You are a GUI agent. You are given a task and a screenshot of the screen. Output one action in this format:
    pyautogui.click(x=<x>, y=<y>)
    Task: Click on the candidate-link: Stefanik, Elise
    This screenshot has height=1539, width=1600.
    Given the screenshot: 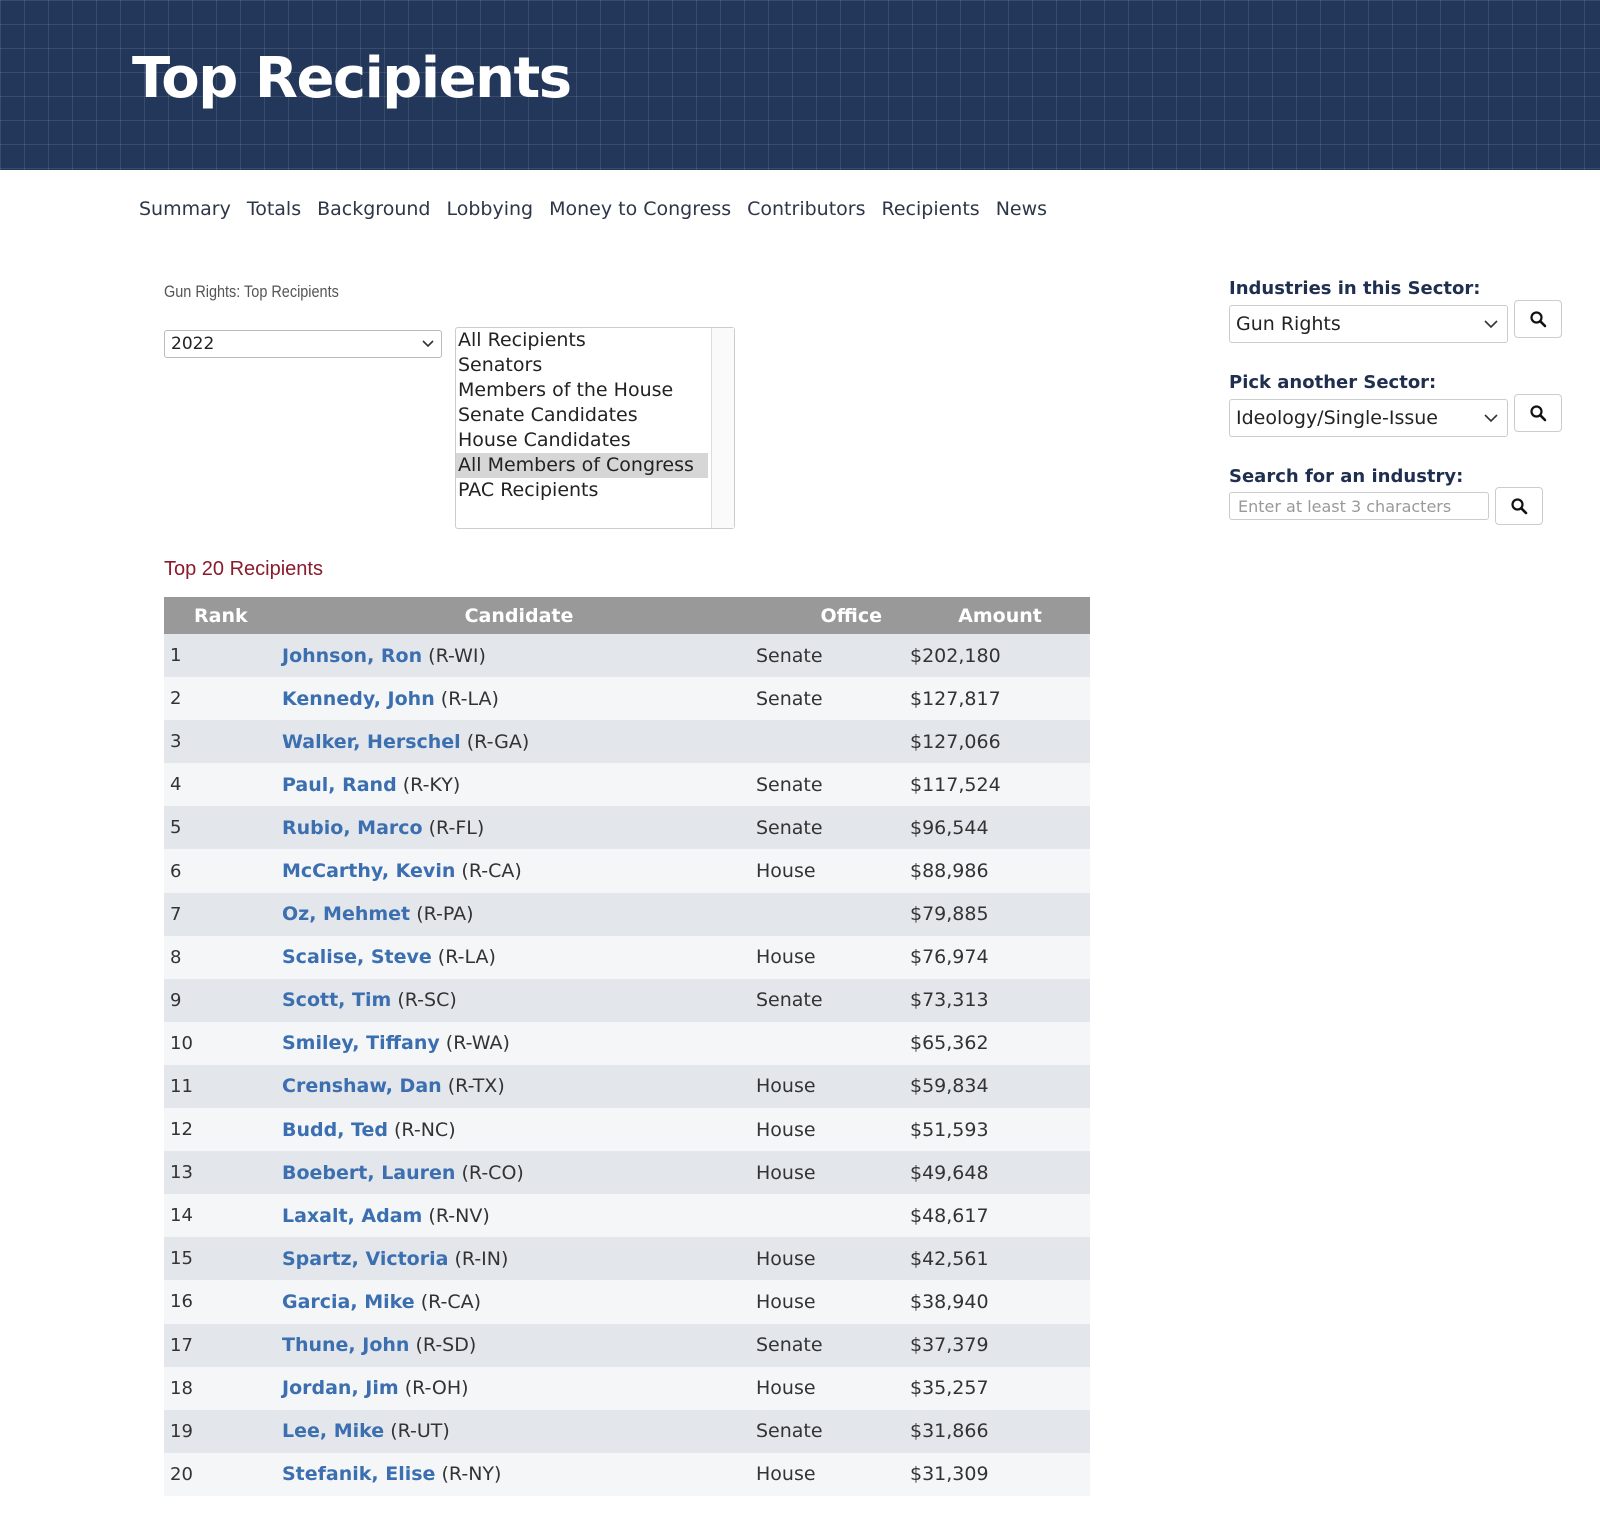 What is the action you would take?
    pyautogui.click(x=358, y=1474)
    